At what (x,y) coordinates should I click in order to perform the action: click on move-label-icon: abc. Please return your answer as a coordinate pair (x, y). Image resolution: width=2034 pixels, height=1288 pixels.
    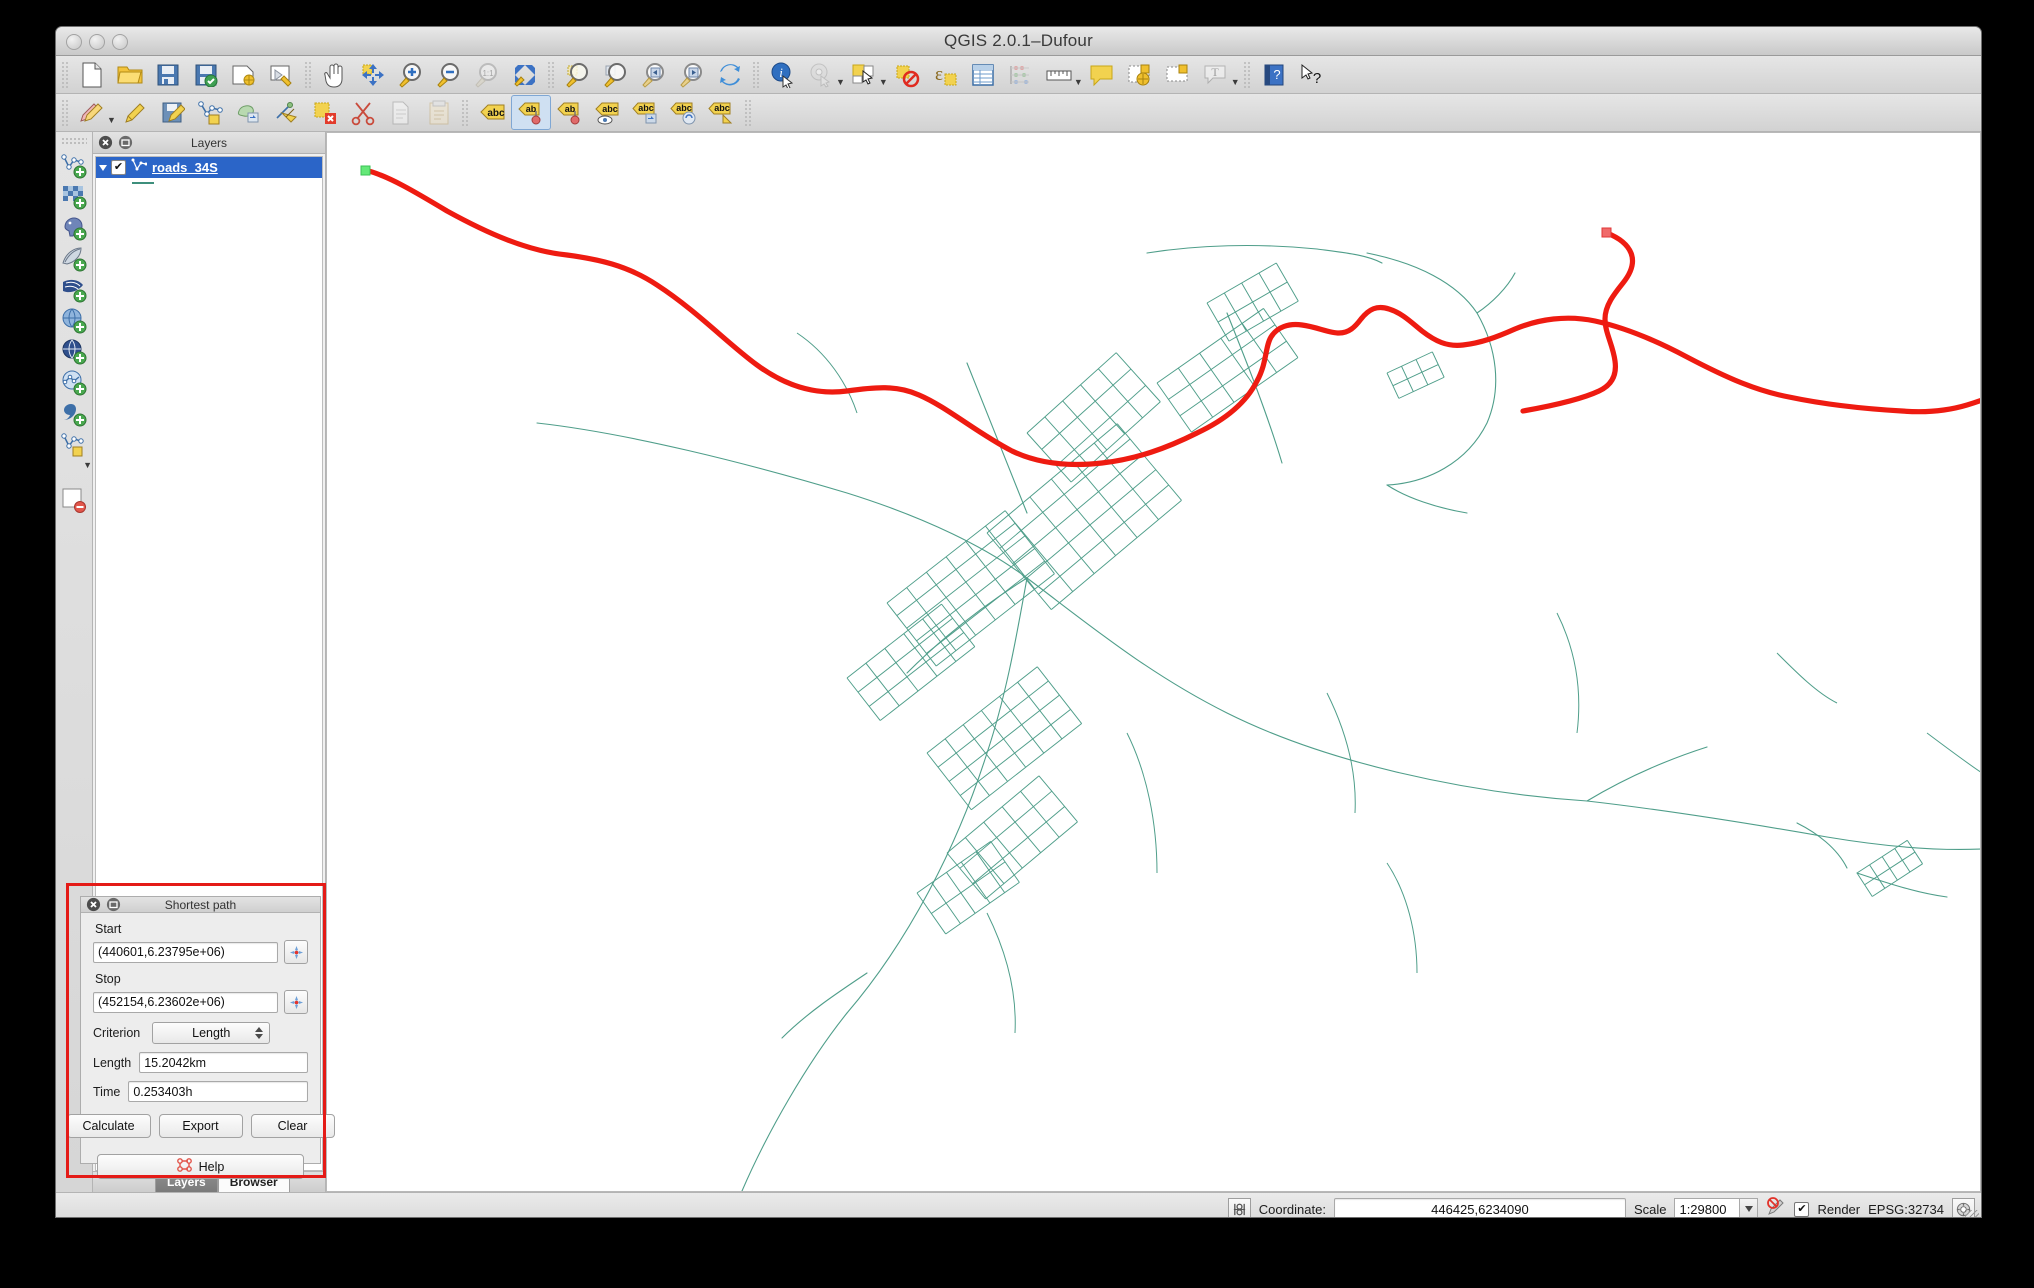
    Looking at the image, I should click on (608, 112).